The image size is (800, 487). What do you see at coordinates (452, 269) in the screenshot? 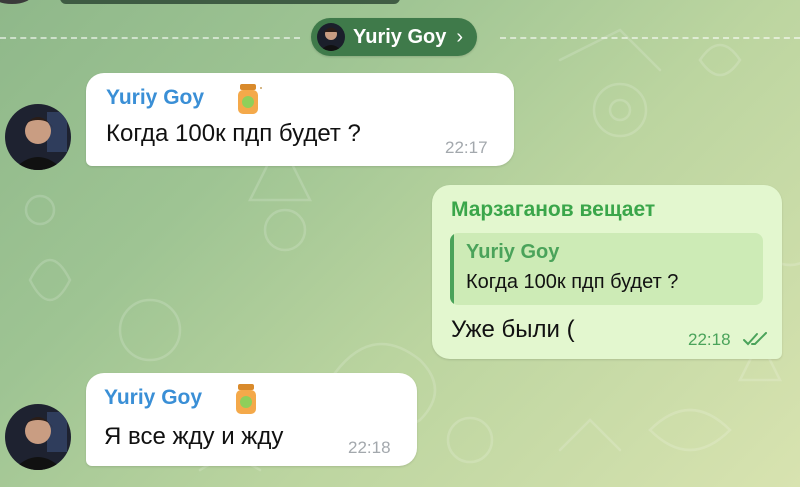
I see `reply-accent-bar` at bounding box center [452, 269].